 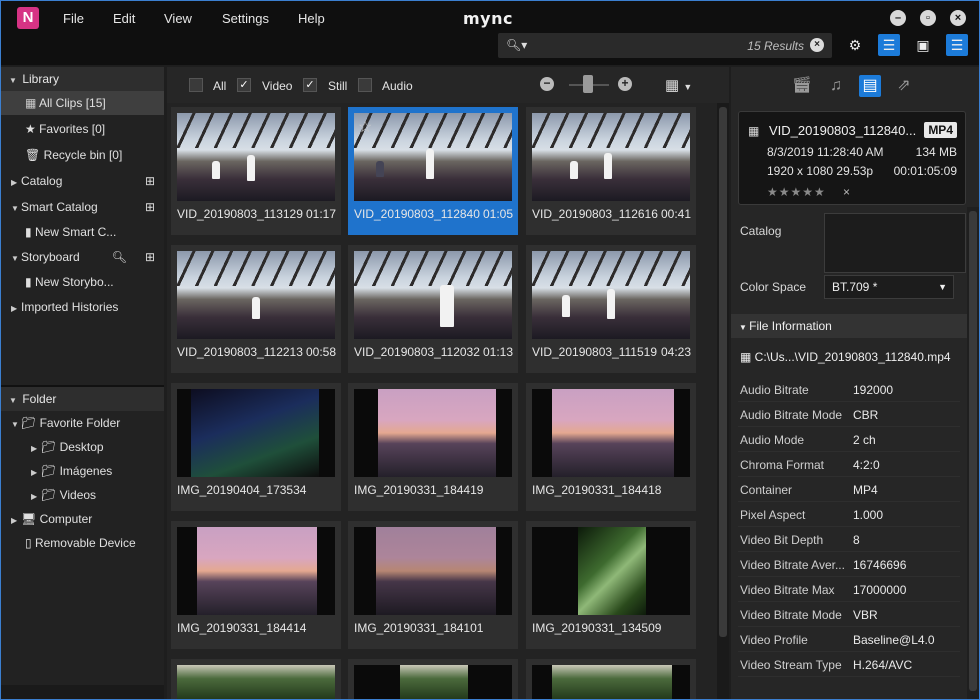 I want to click on clip-tile: VID_20190803_113129 01:17, so click(x=256, y=171).